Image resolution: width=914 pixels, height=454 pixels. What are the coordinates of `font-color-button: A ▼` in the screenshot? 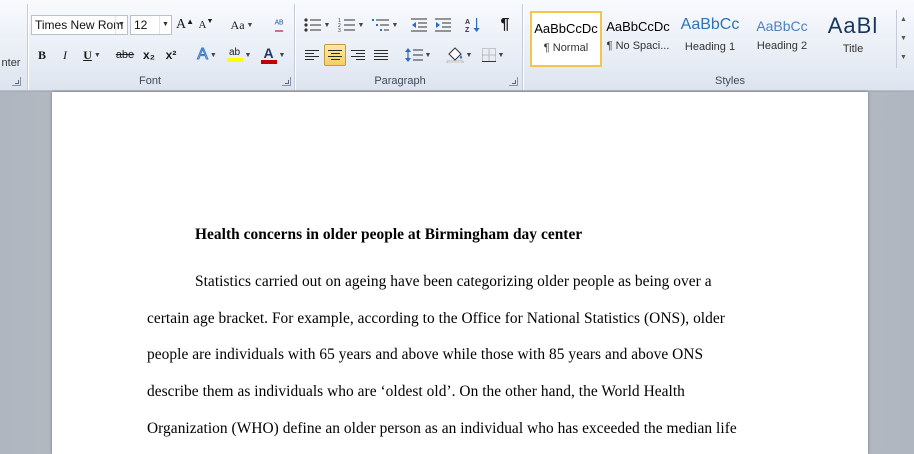 It's located at (273, 55).